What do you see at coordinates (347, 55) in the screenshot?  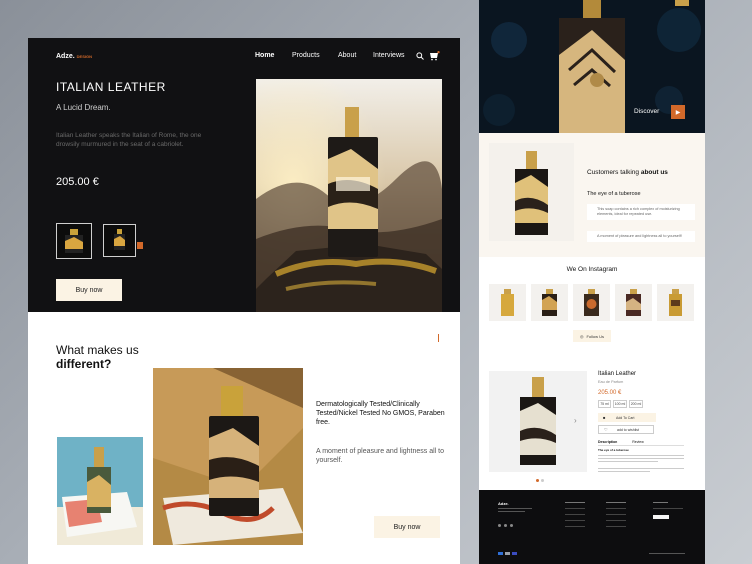 I see `nav-about: About` at bounding box center [347, 55].